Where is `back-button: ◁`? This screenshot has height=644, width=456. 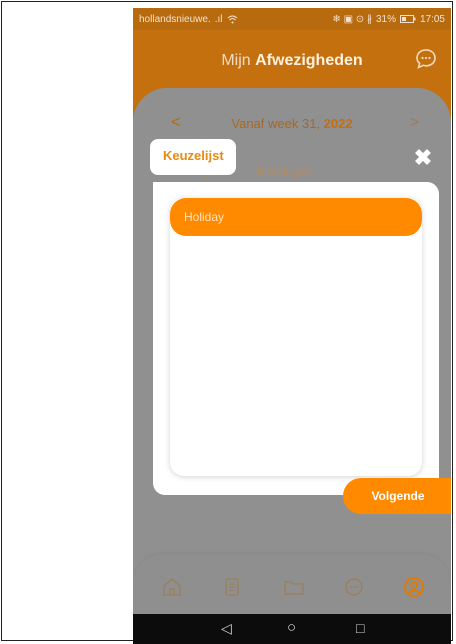
back-button: ◁ is located at coordinates (228, 628).